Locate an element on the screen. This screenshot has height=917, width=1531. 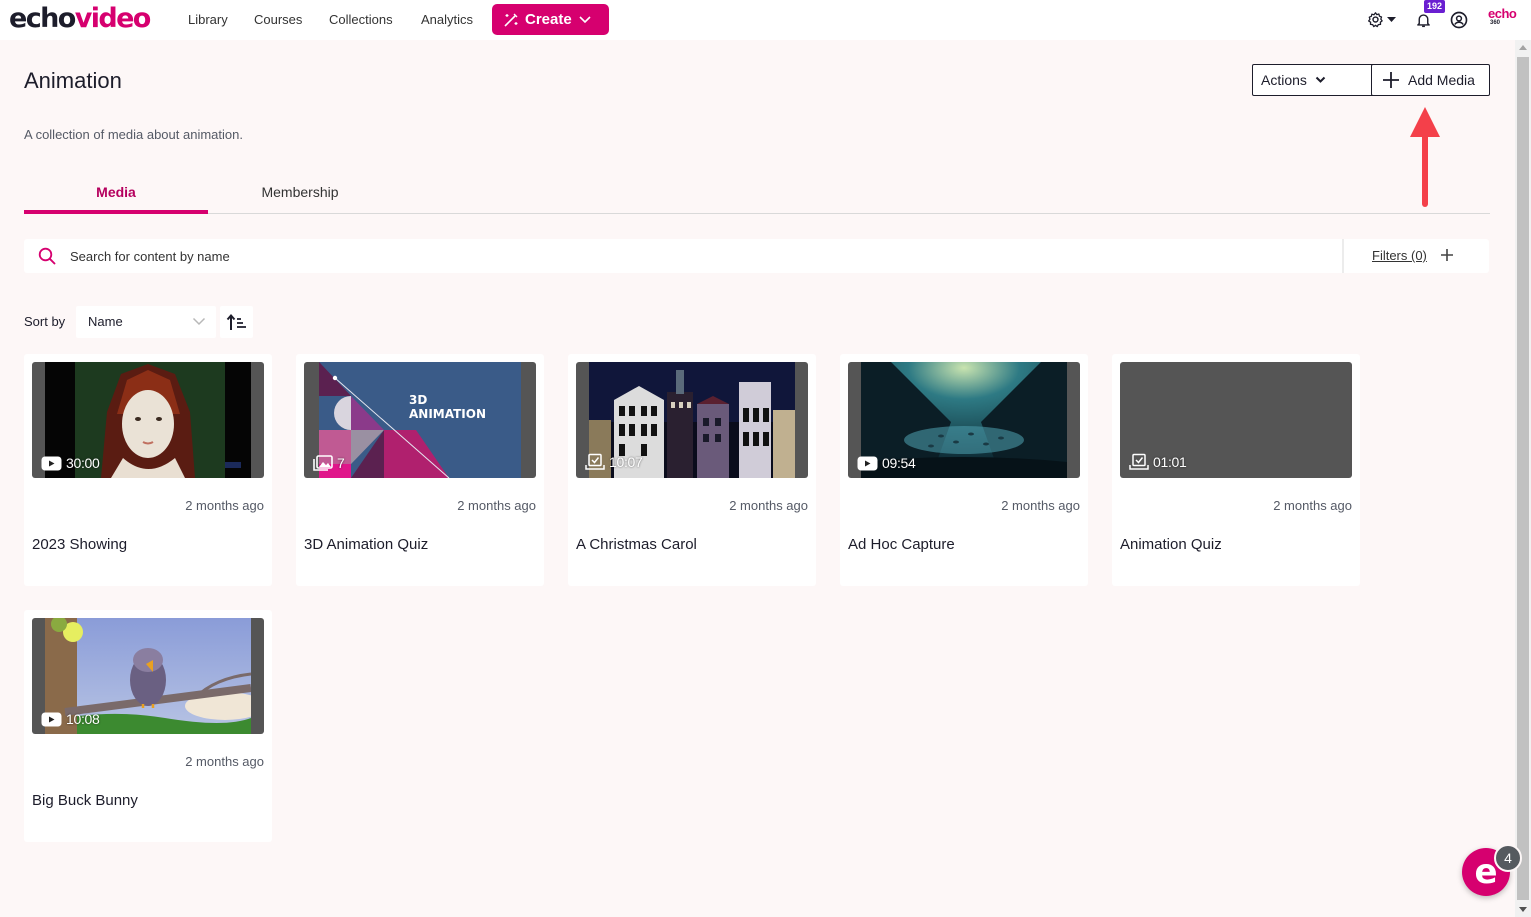
add-media-button: Add Media is located at coordinates (1430, 80).